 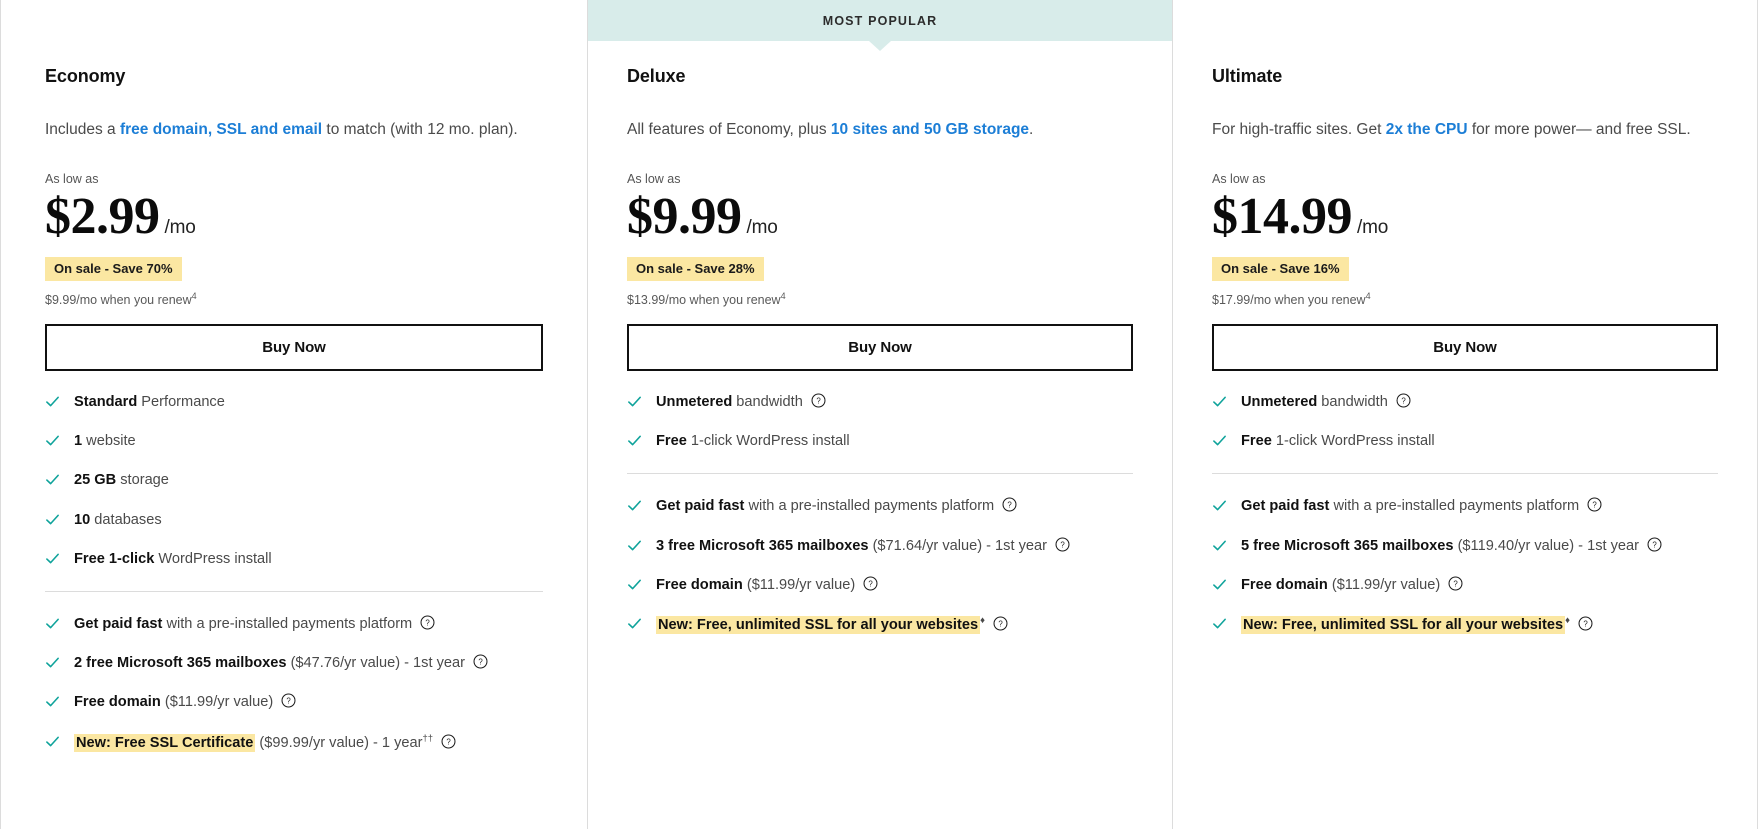 What do you see at coordinates (880, 347) in the screenshot?
I see `buy-now-button-deluxe: Buy Now` at bounding box center [880, 347].